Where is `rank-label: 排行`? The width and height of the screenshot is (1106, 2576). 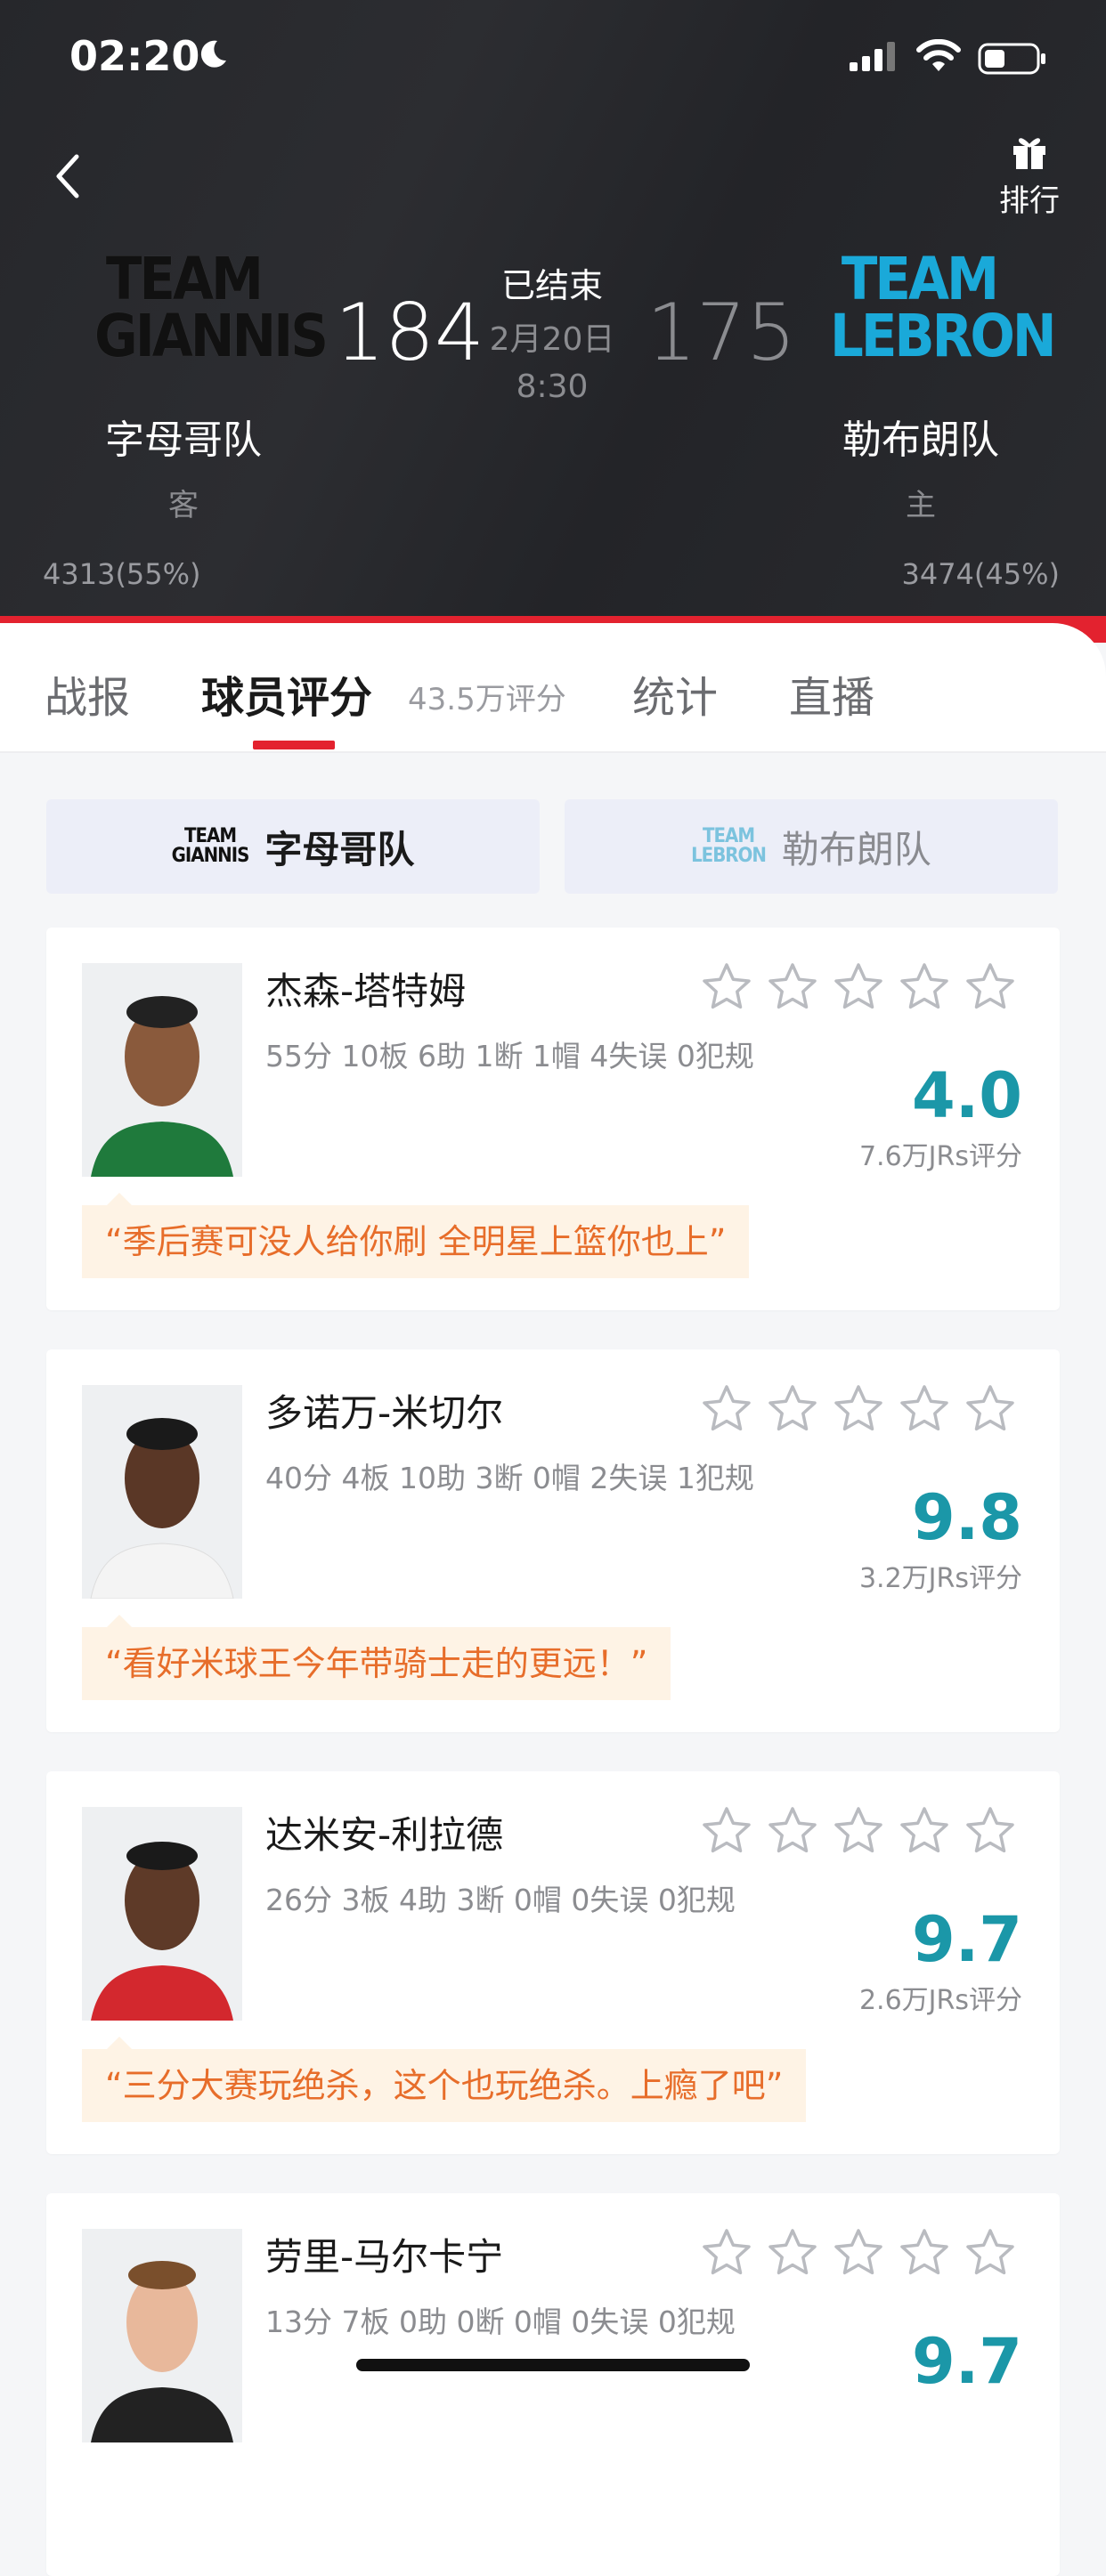 rank-label: 排行 is located at coordinates (1029, 201).